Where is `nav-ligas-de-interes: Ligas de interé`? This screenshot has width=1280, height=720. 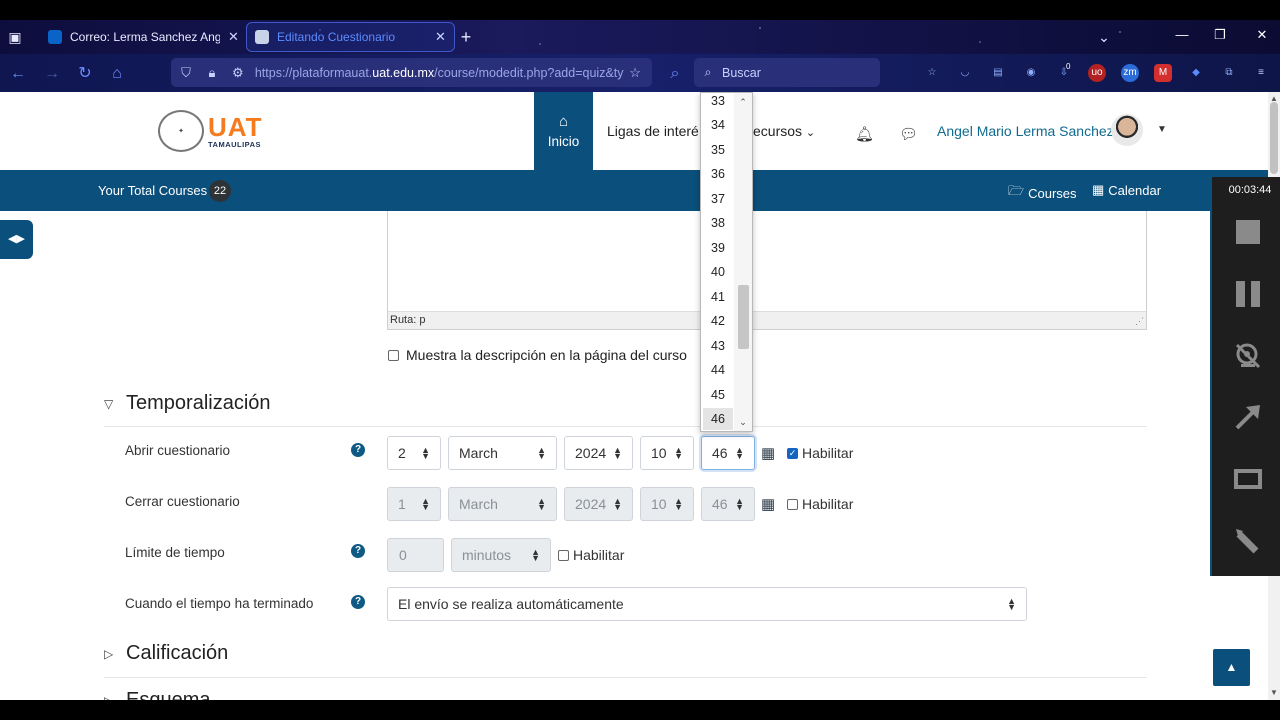 nav-ligas-de-interes: Ligas de interé is located at coordinates (653, 131).